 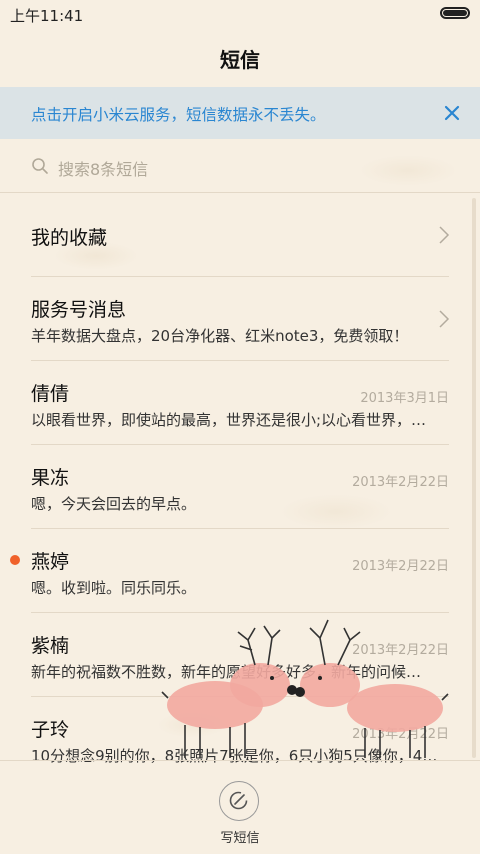 I want to click on bottom-bar: 写短信, so click(x=240, y=807).